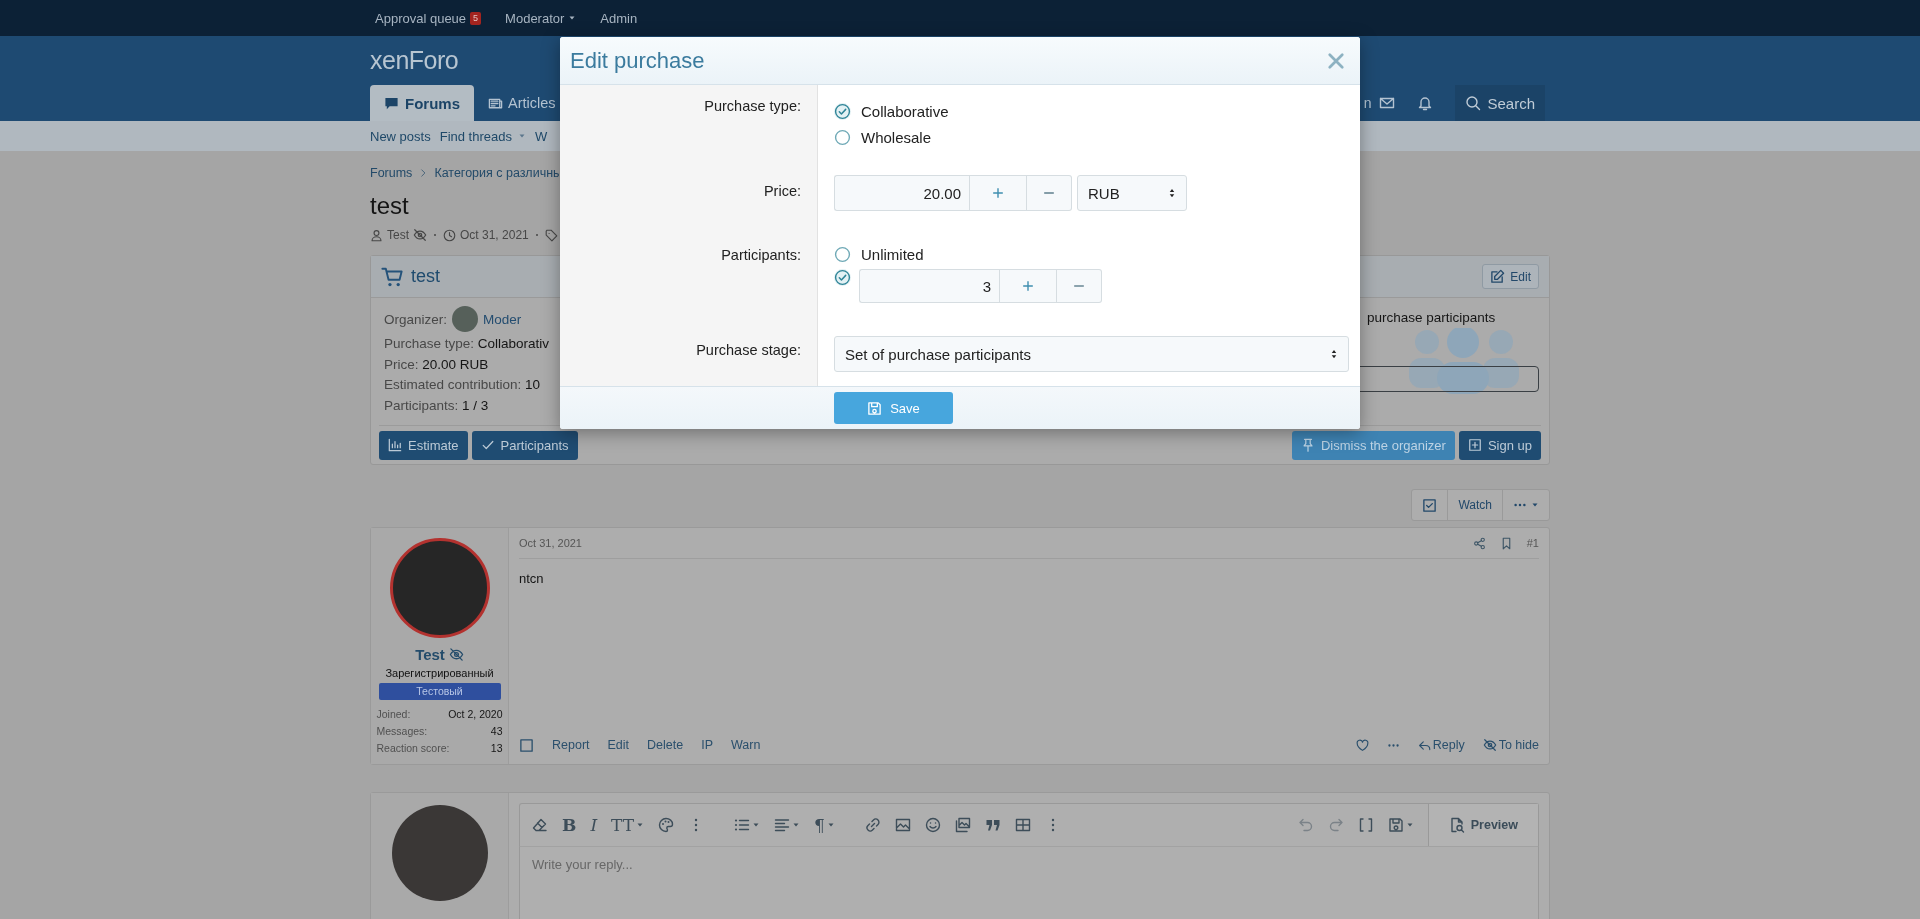 The height and width of the screenshot is (919, 1920). I want to click on cart-icon, so click(392, 276).